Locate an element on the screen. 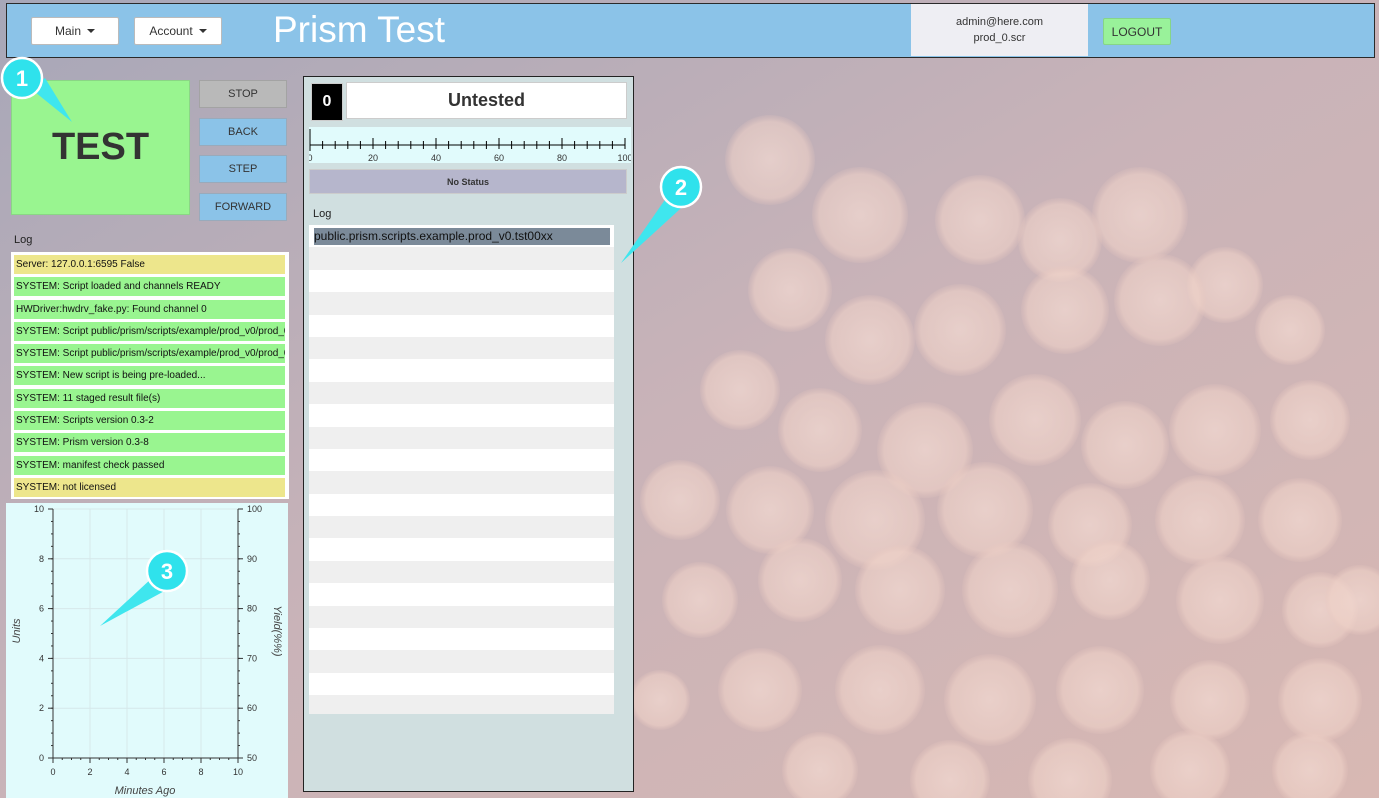  log-entry: HWDriver:hwdrv_fake.py: Found channel 0 is located at coordinates (149, 309).